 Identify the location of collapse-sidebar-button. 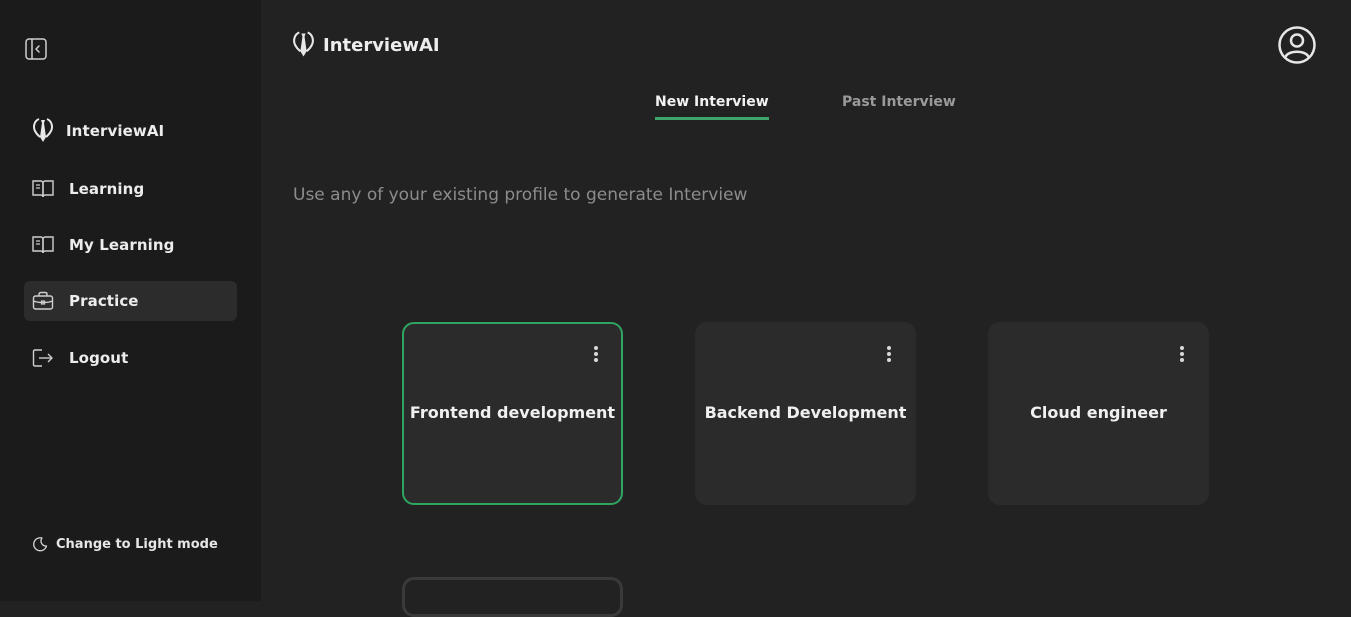
(36, 49).